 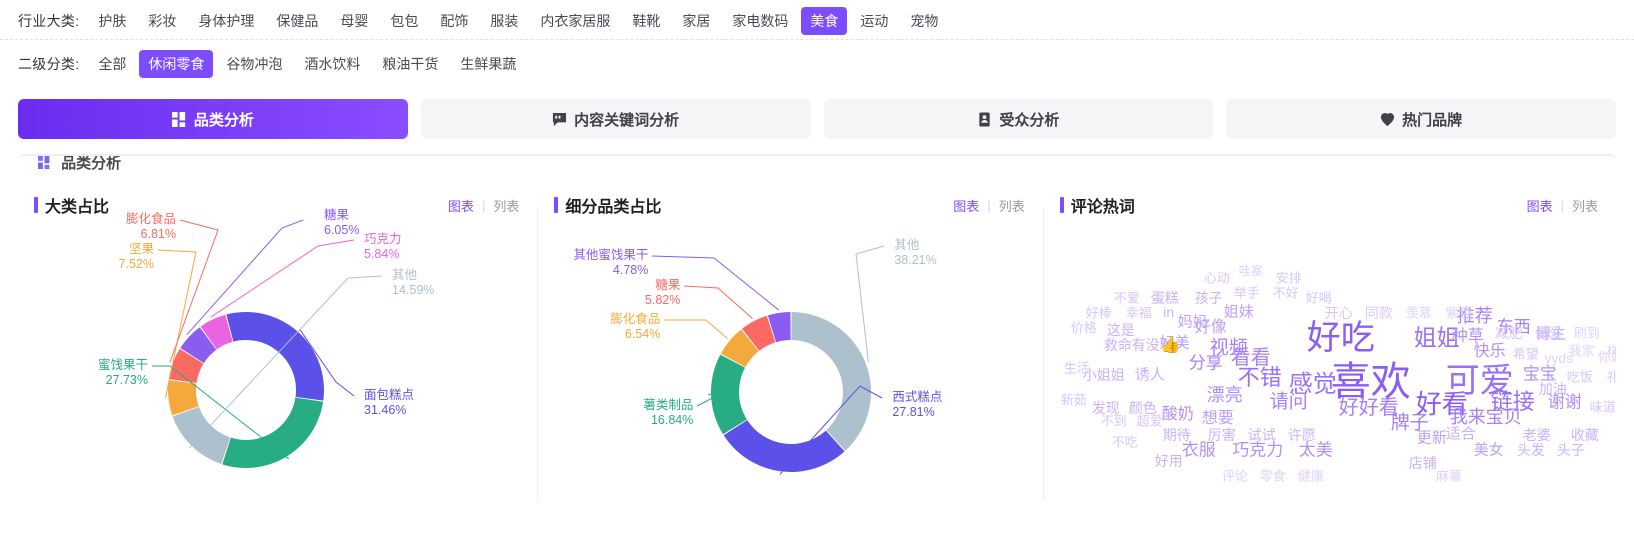 What do you see at coordinates (1468, 337) in the screenshot?
I see `word-cloud-term: 种草` at bounding box center [1468, 337].